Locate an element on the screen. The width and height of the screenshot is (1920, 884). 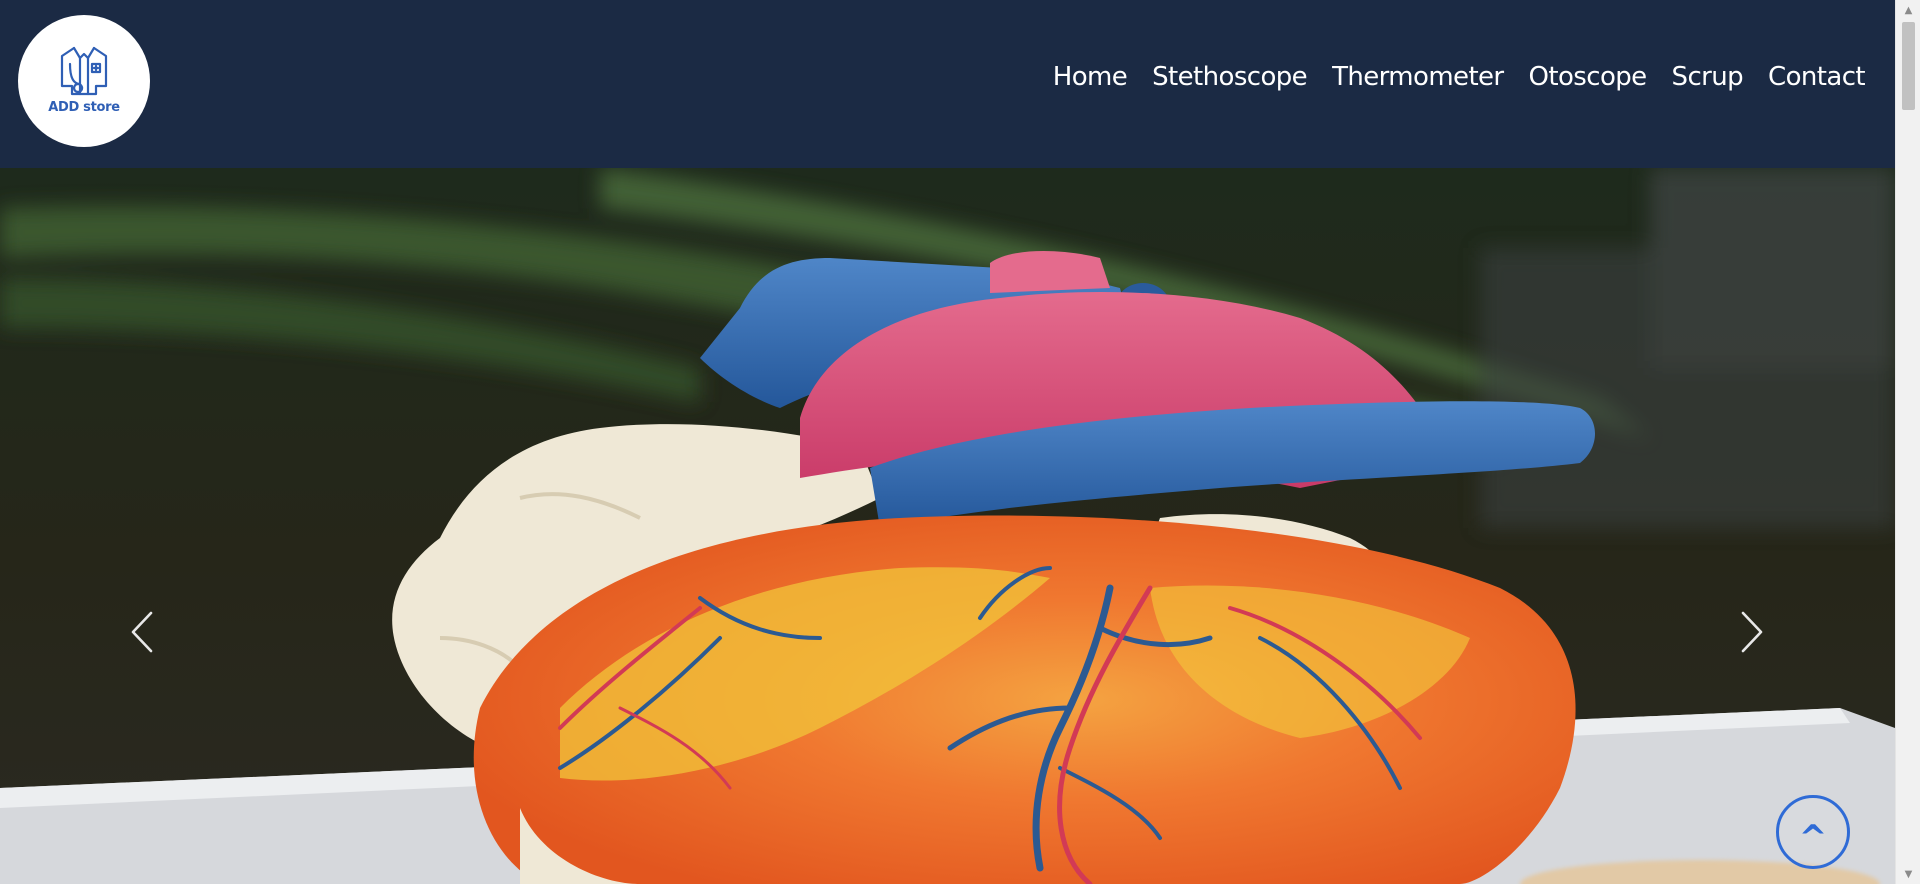
scrollbar-thumb is located at coordinates (1908, 66).